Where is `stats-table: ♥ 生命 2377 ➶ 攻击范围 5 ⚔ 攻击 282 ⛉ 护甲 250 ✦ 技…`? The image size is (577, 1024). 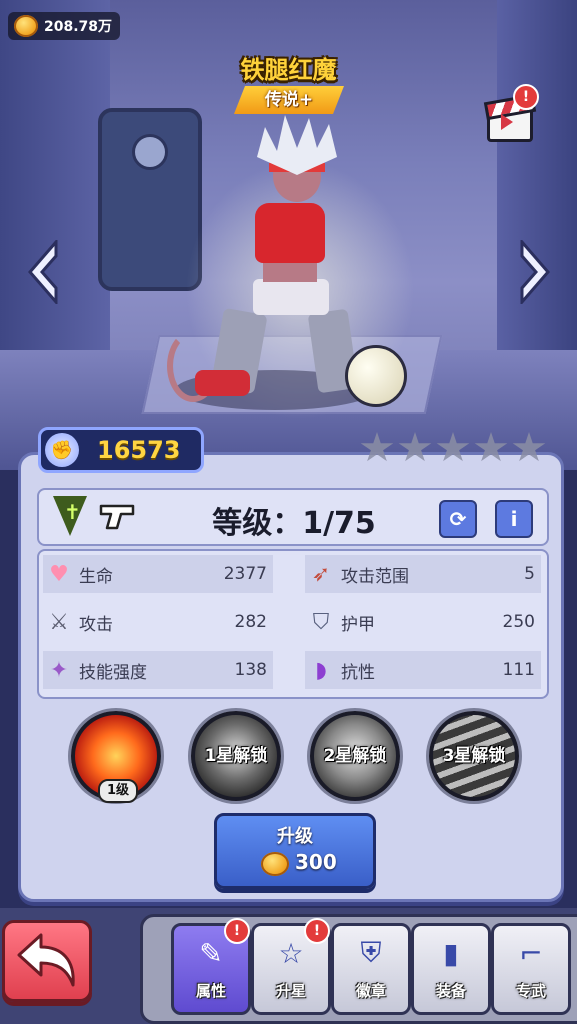
stats-table: ♥ 生命 2377 ➶ 攻击范围 5 ⚔ 攻击 282 ⛉ 护甲 250 ✦ 技… is located at coordinates (293, 624).